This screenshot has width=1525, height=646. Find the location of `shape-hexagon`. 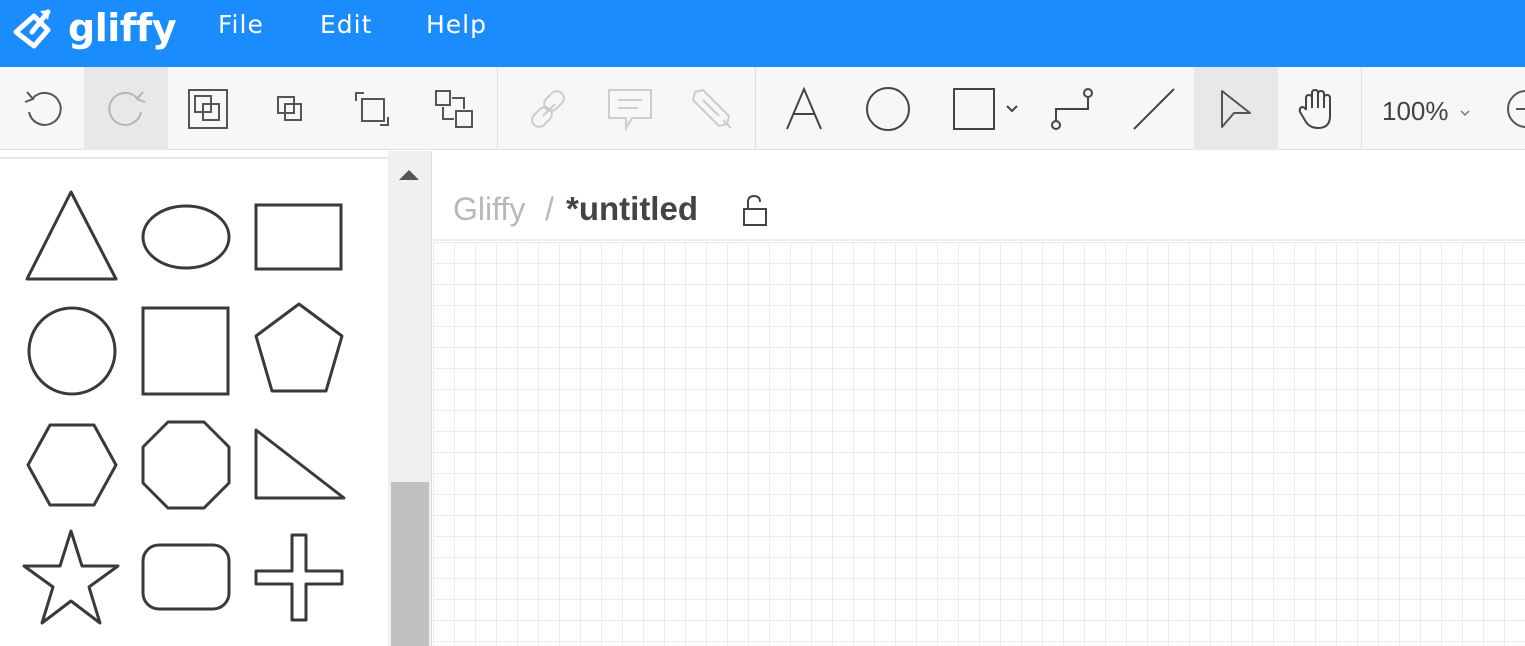

shape-hexagon is located at coordinates (72, 465).